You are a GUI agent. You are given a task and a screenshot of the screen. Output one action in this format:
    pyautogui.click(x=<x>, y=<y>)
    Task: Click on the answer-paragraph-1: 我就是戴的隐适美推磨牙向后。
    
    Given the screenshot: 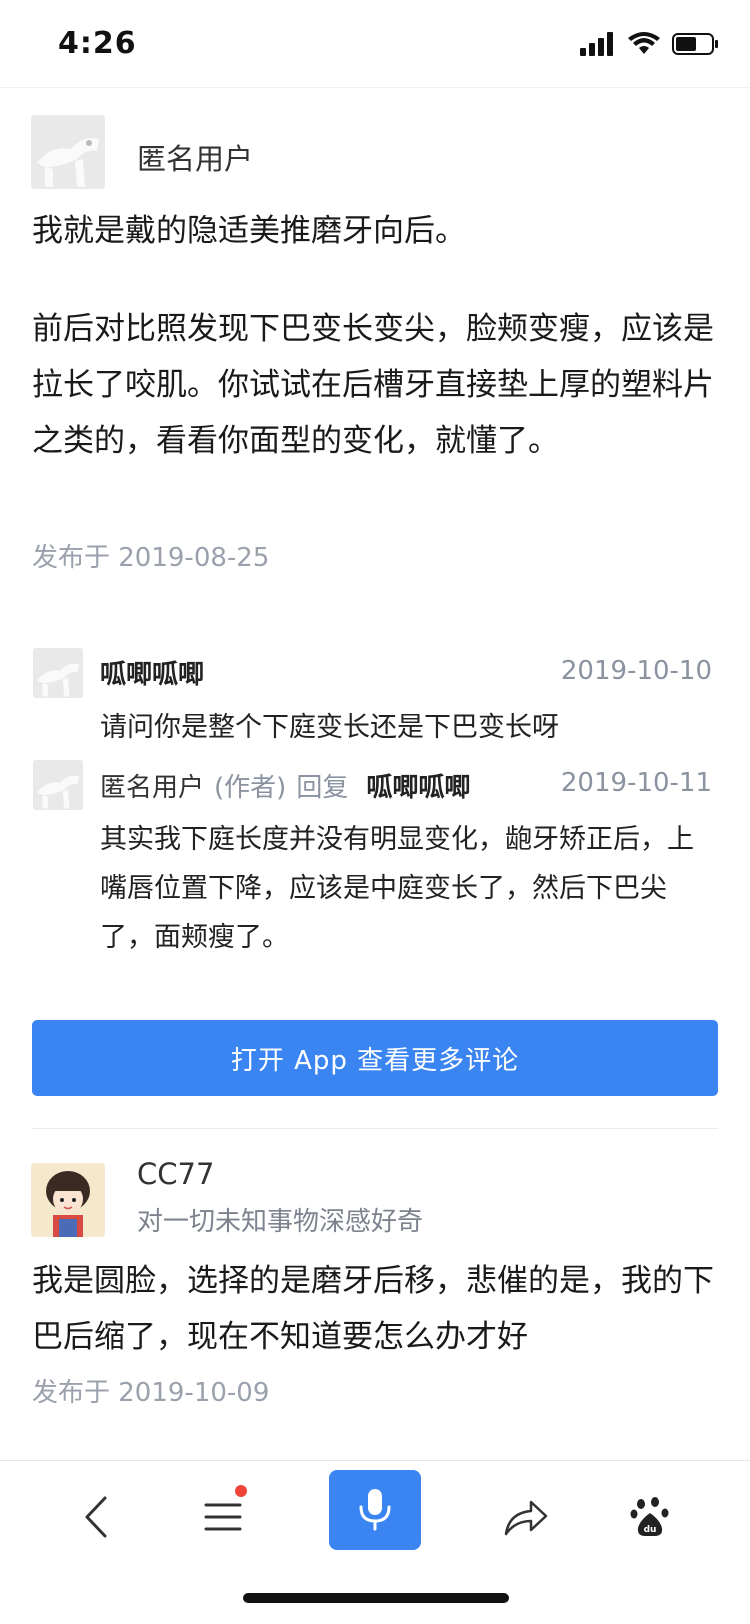 What is the action you would take?
    pyautogui.click(x=249, y=231)
    